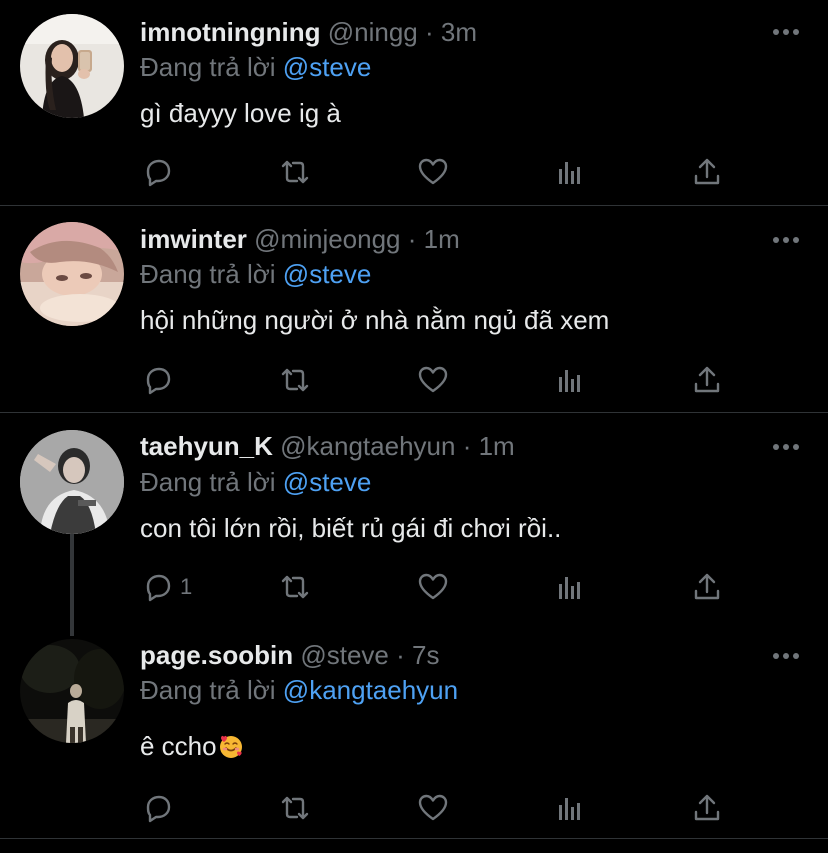 The height and width of the screenshot is (853, 828). Describe the element at coordinates (459, 32) in the screenshot. I see `timestamp: 3m` at that location.